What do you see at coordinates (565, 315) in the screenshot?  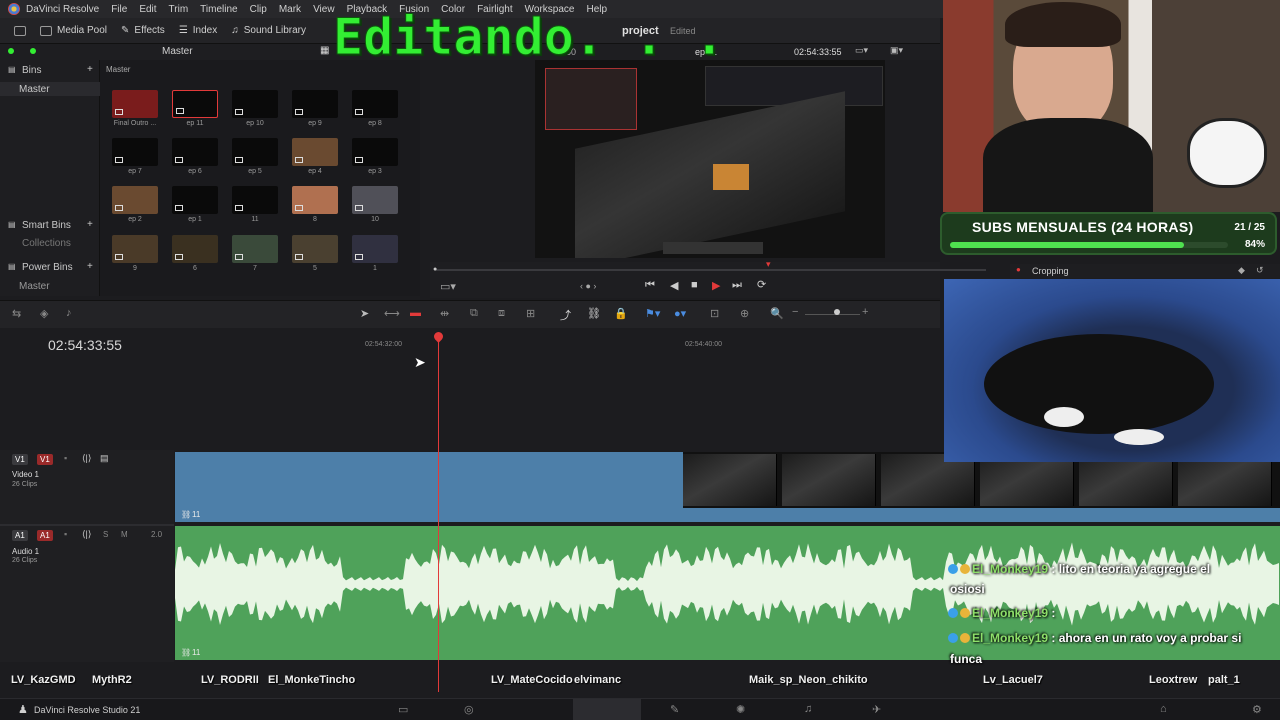 I see `snapping-icon: ⤴` at bounding box center [565, 315].